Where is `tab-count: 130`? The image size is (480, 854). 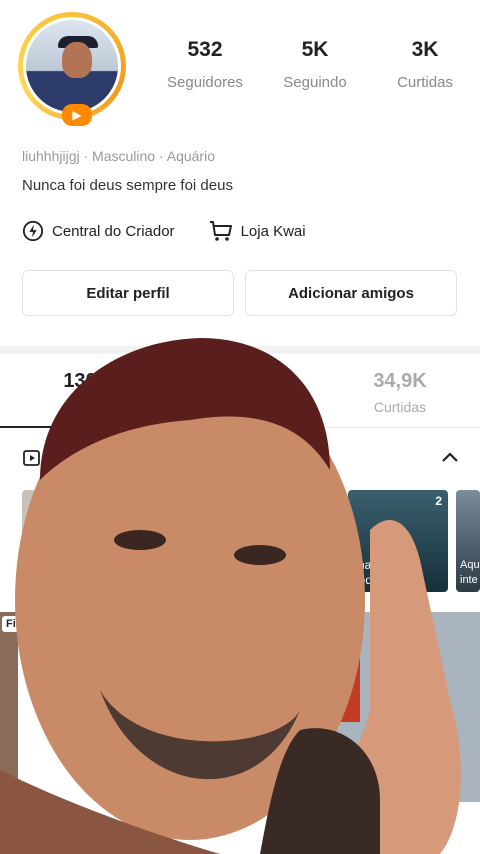 tab-count: 130 is located at coordinates (80, 381).